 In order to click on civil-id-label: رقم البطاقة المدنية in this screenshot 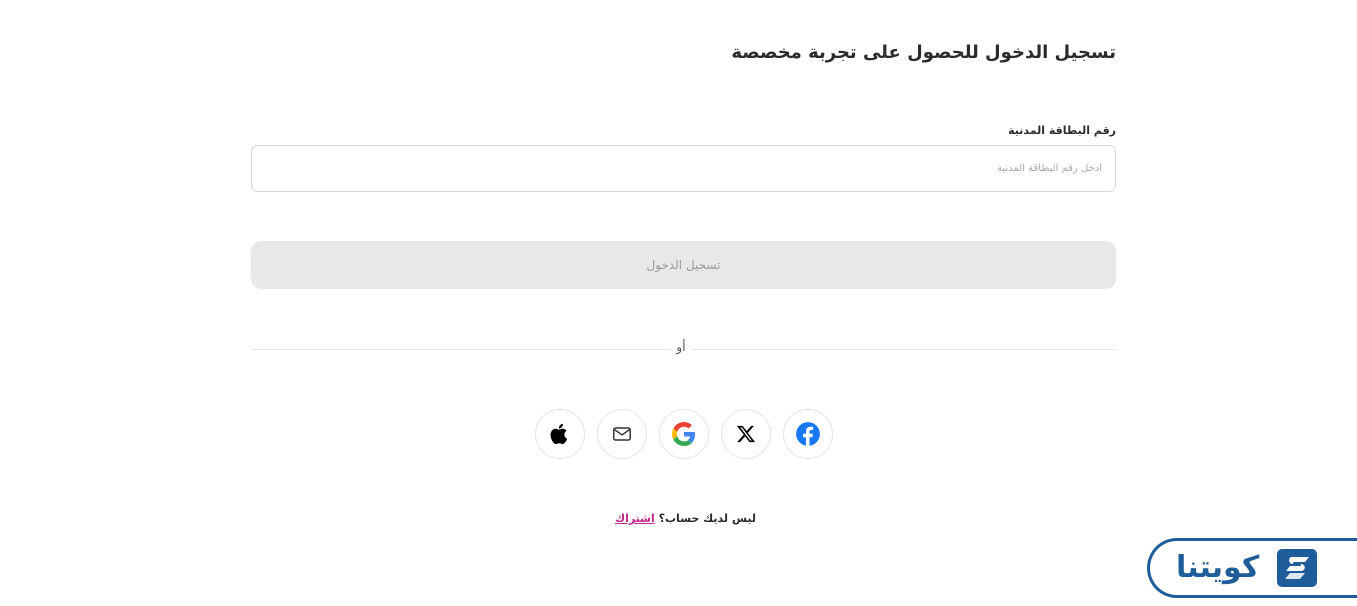, I will do `click(1062, 130)`.